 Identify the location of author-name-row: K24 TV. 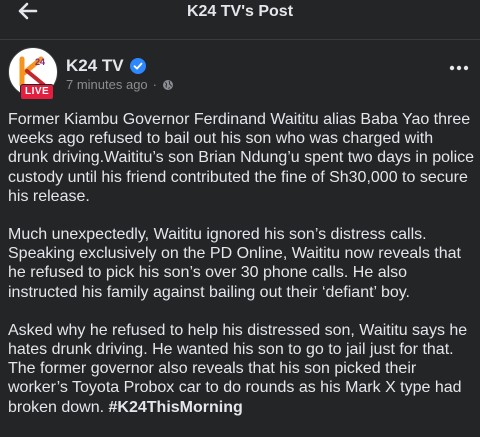
(106, 66).